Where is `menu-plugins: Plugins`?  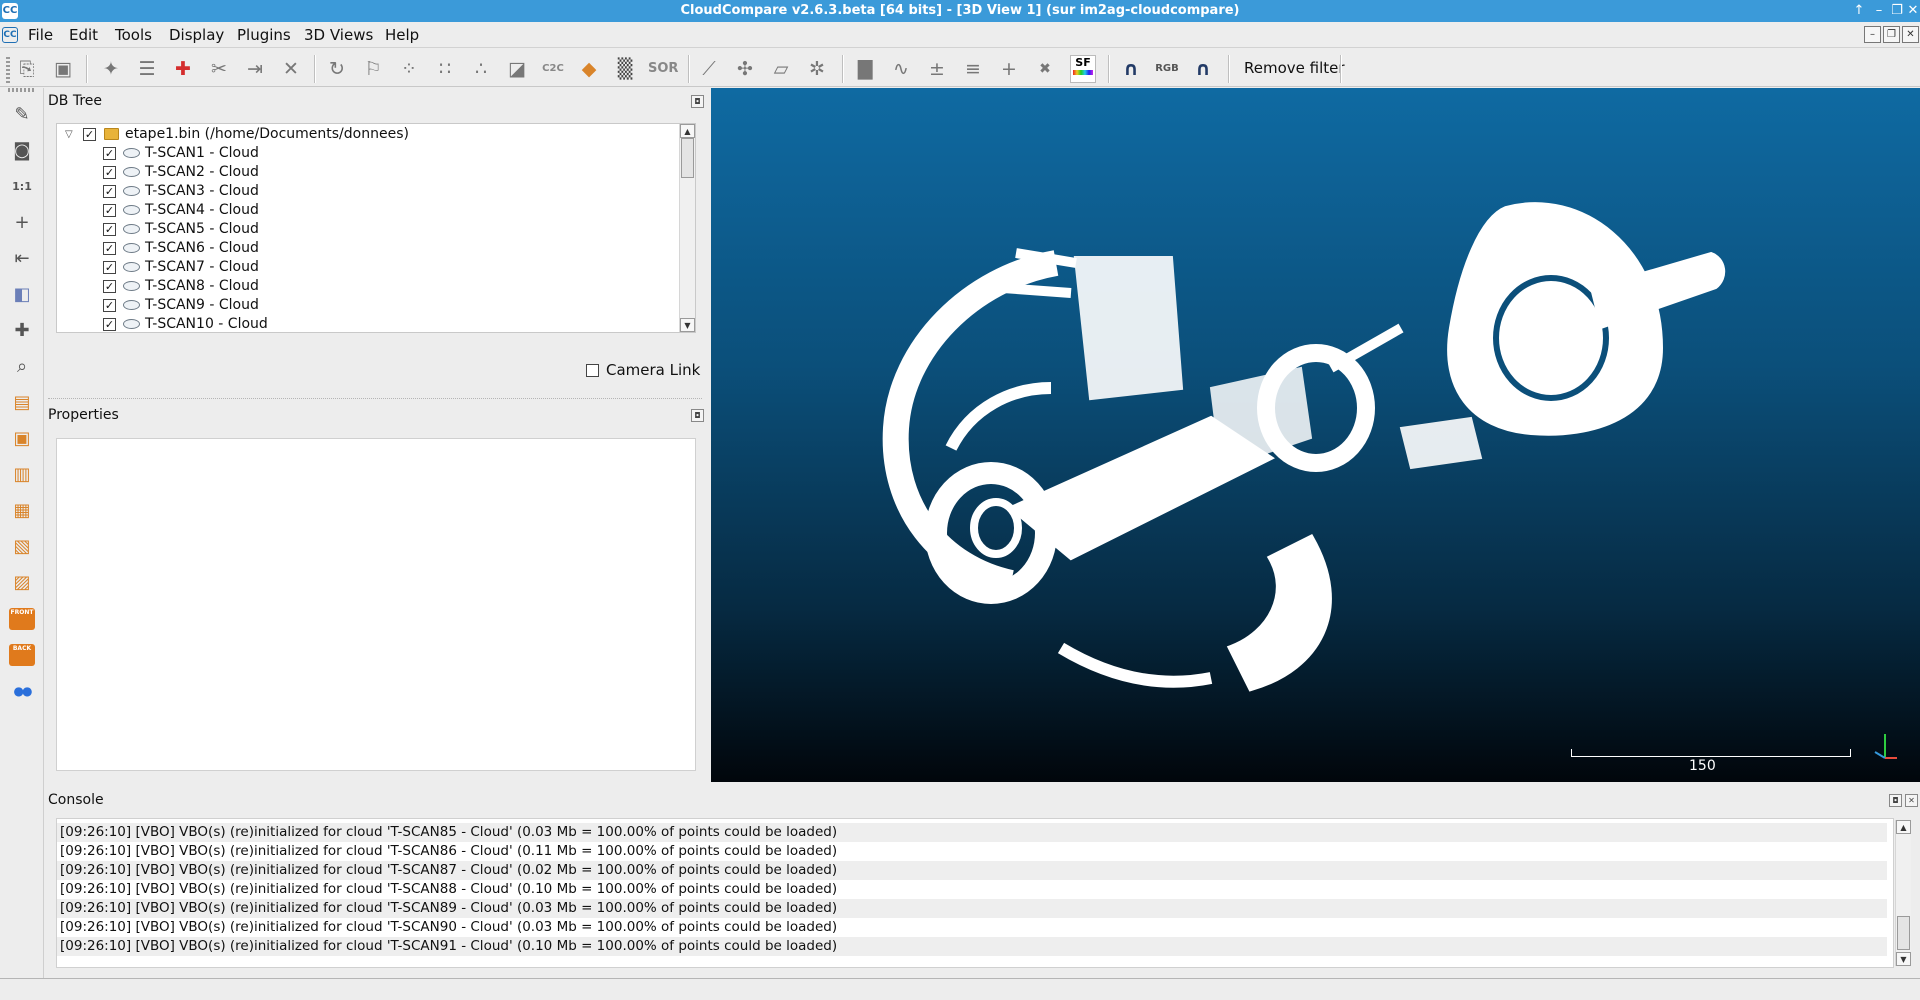
menu-plugins: Plugins is located at coordinates (264, 35).